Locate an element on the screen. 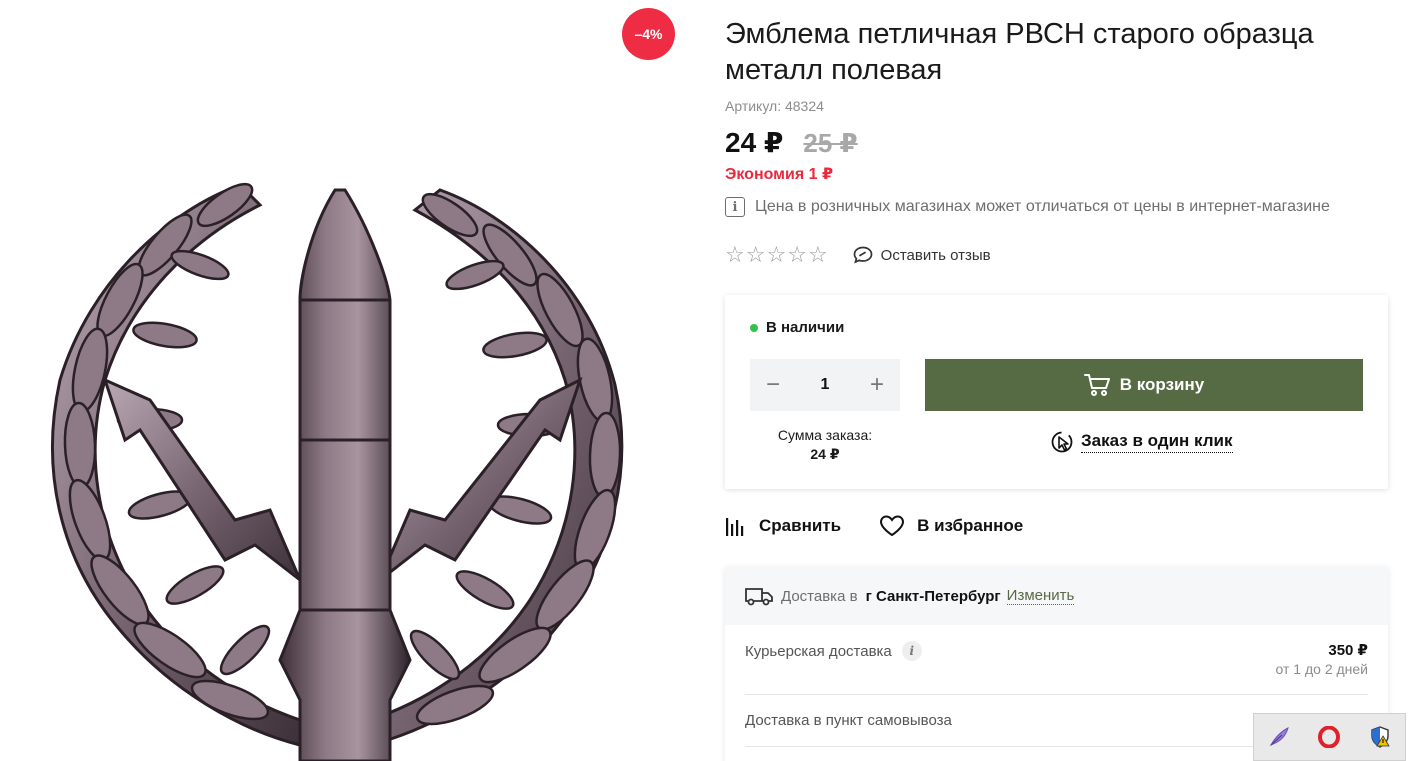 The height and width of the screenshot is (761, 1428). delivery-header: Доставка в г Санкт-Петербург Изменить is located at coordinates (1056, 596).